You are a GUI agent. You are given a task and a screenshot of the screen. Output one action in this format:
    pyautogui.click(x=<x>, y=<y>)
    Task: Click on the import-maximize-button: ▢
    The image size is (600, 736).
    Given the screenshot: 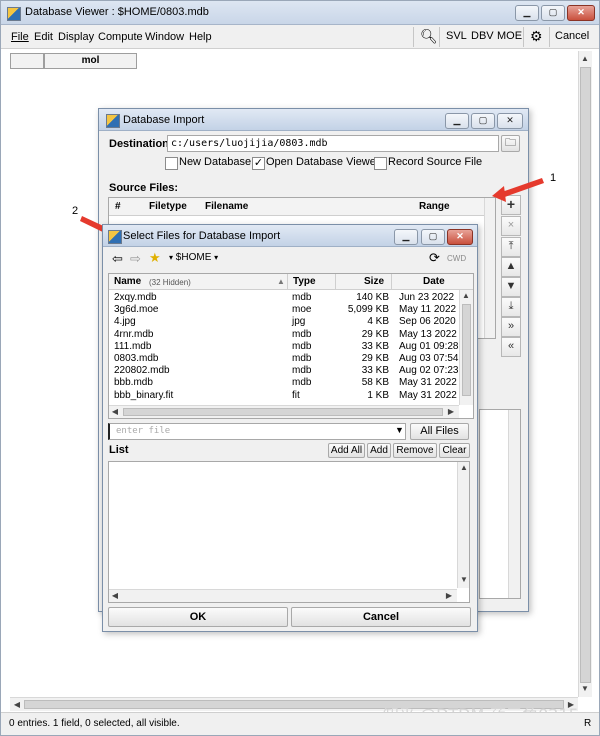 What is the action you would take?
    pyautogui.click(x=483, y=121)
    